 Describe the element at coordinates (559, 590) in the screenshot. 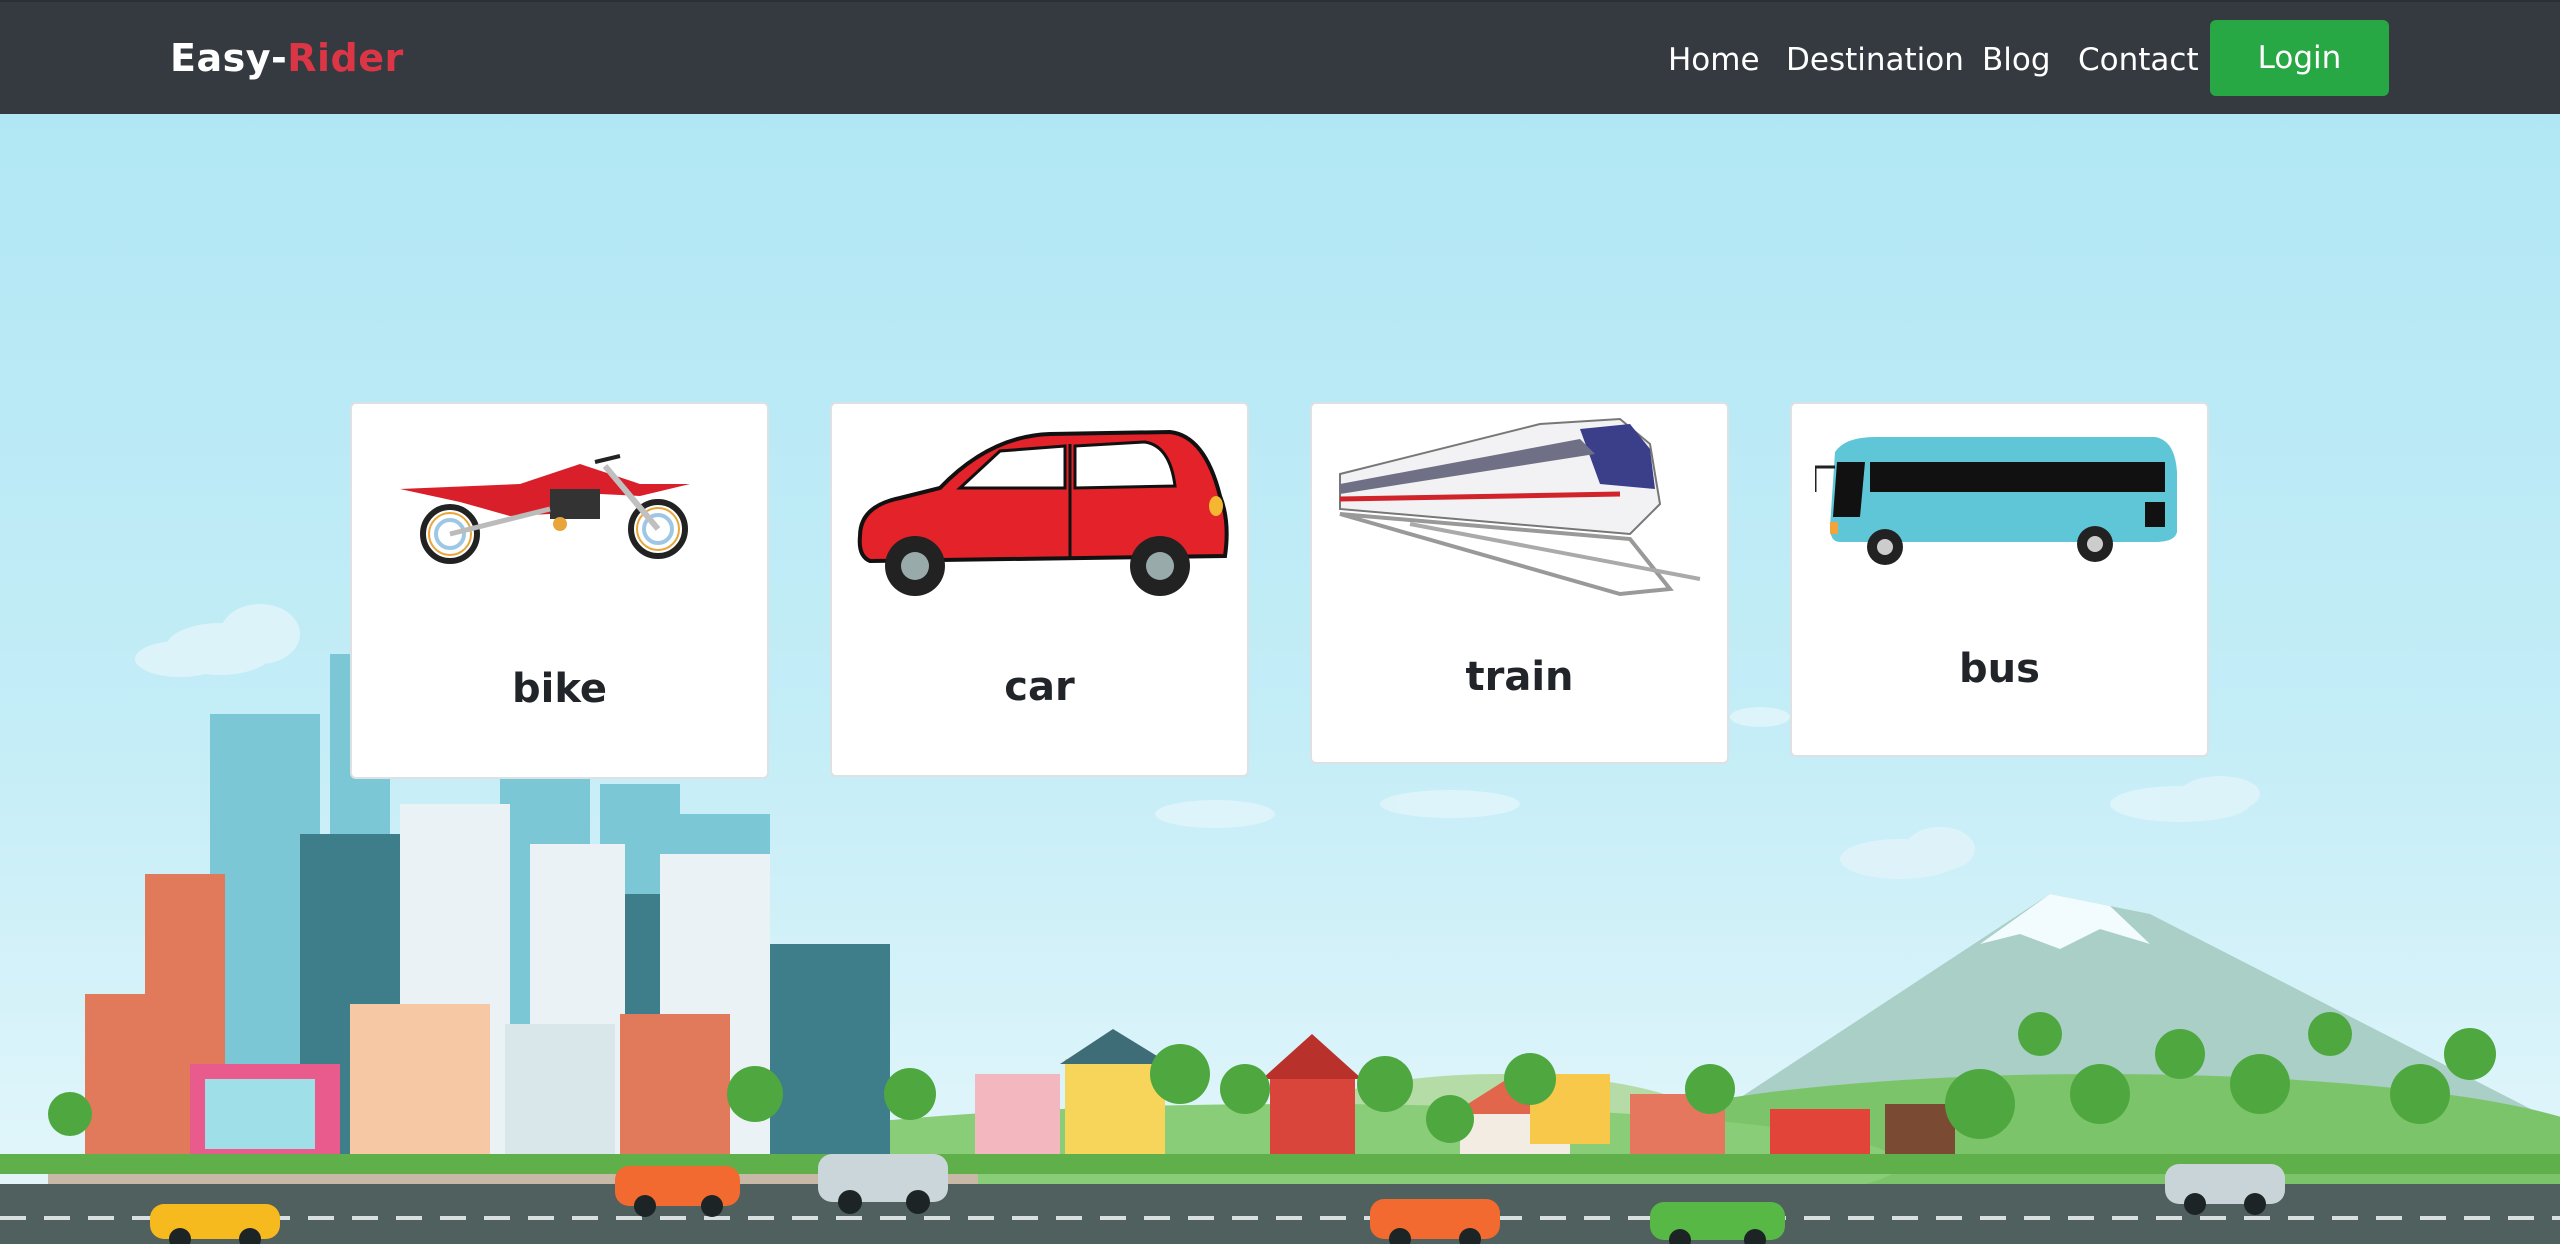

I see `vehicle-card-bike: bike` at that location.